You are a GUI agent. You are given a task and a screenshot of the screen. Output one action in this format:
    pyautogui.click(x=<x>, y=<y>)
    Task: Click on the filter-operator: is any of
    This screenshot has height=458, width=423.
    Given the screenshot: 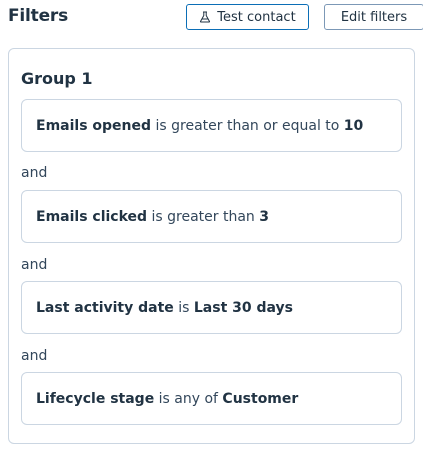 What is the action you would take?
    pyautogui.click(x=188, y=398)
    